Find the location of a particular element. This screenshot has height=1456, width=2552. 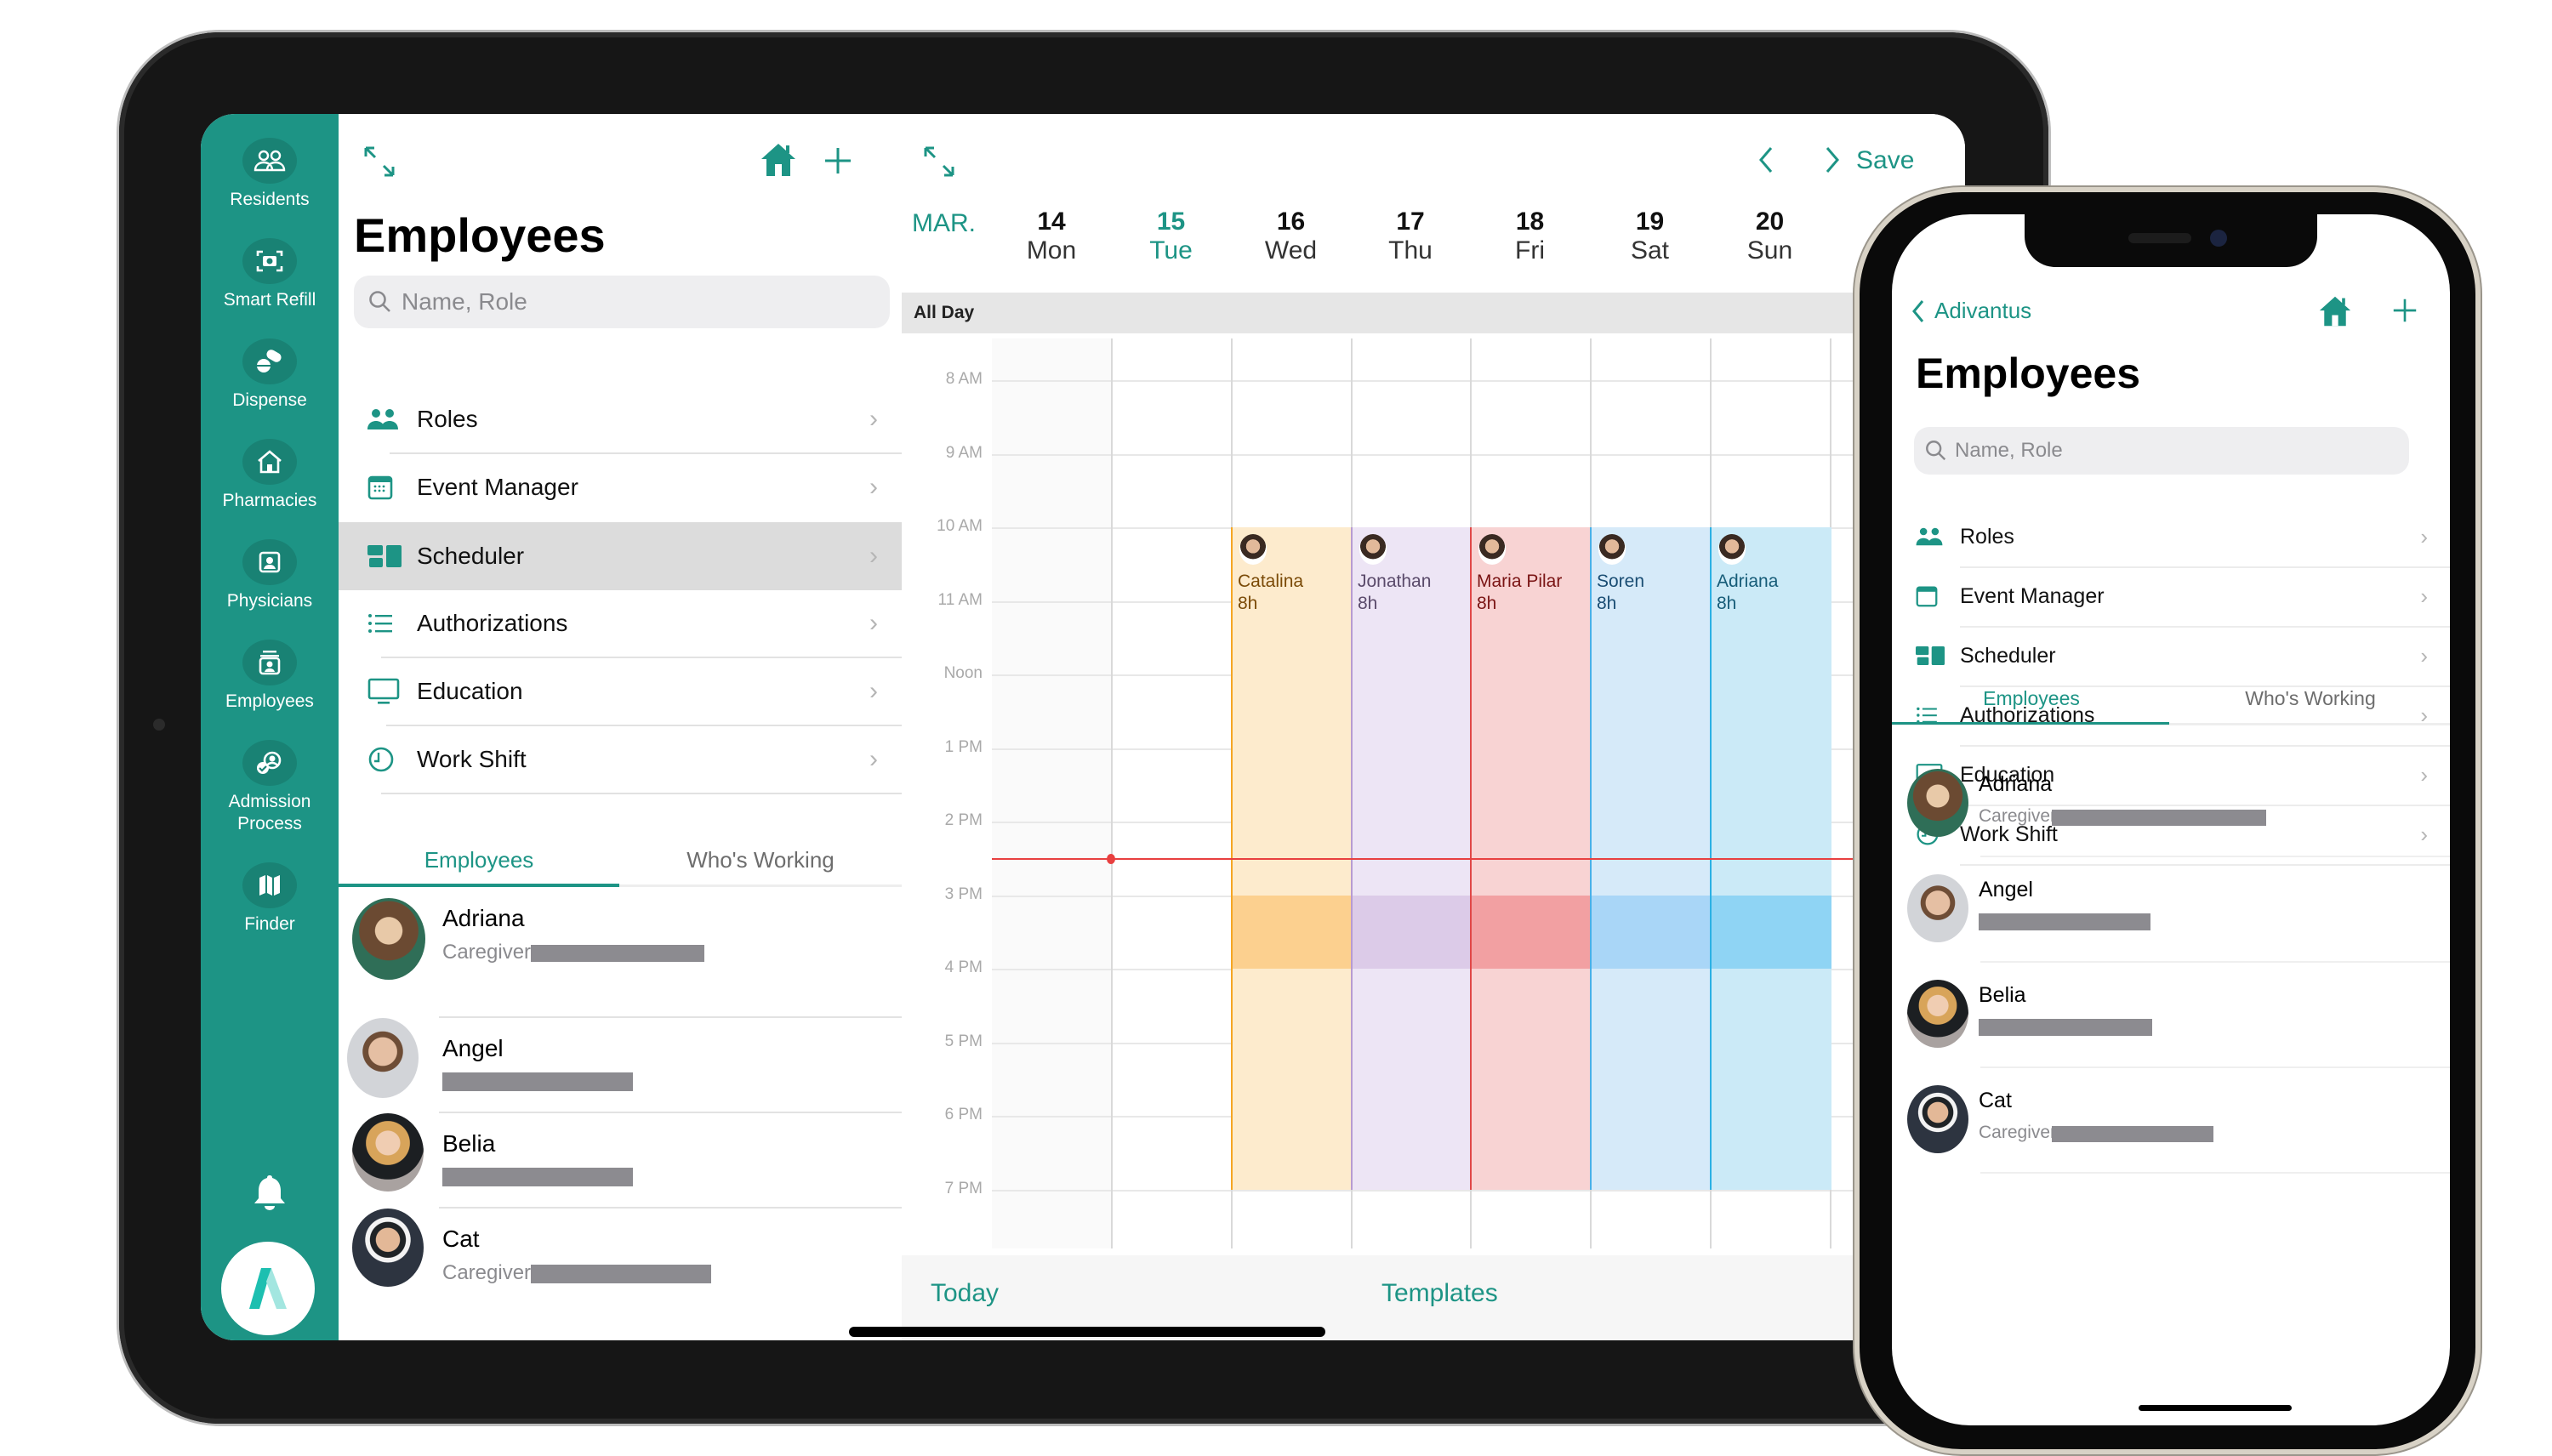

sidebar-item-smart-refill: Smart Refill is located at coordinates (270, 274).